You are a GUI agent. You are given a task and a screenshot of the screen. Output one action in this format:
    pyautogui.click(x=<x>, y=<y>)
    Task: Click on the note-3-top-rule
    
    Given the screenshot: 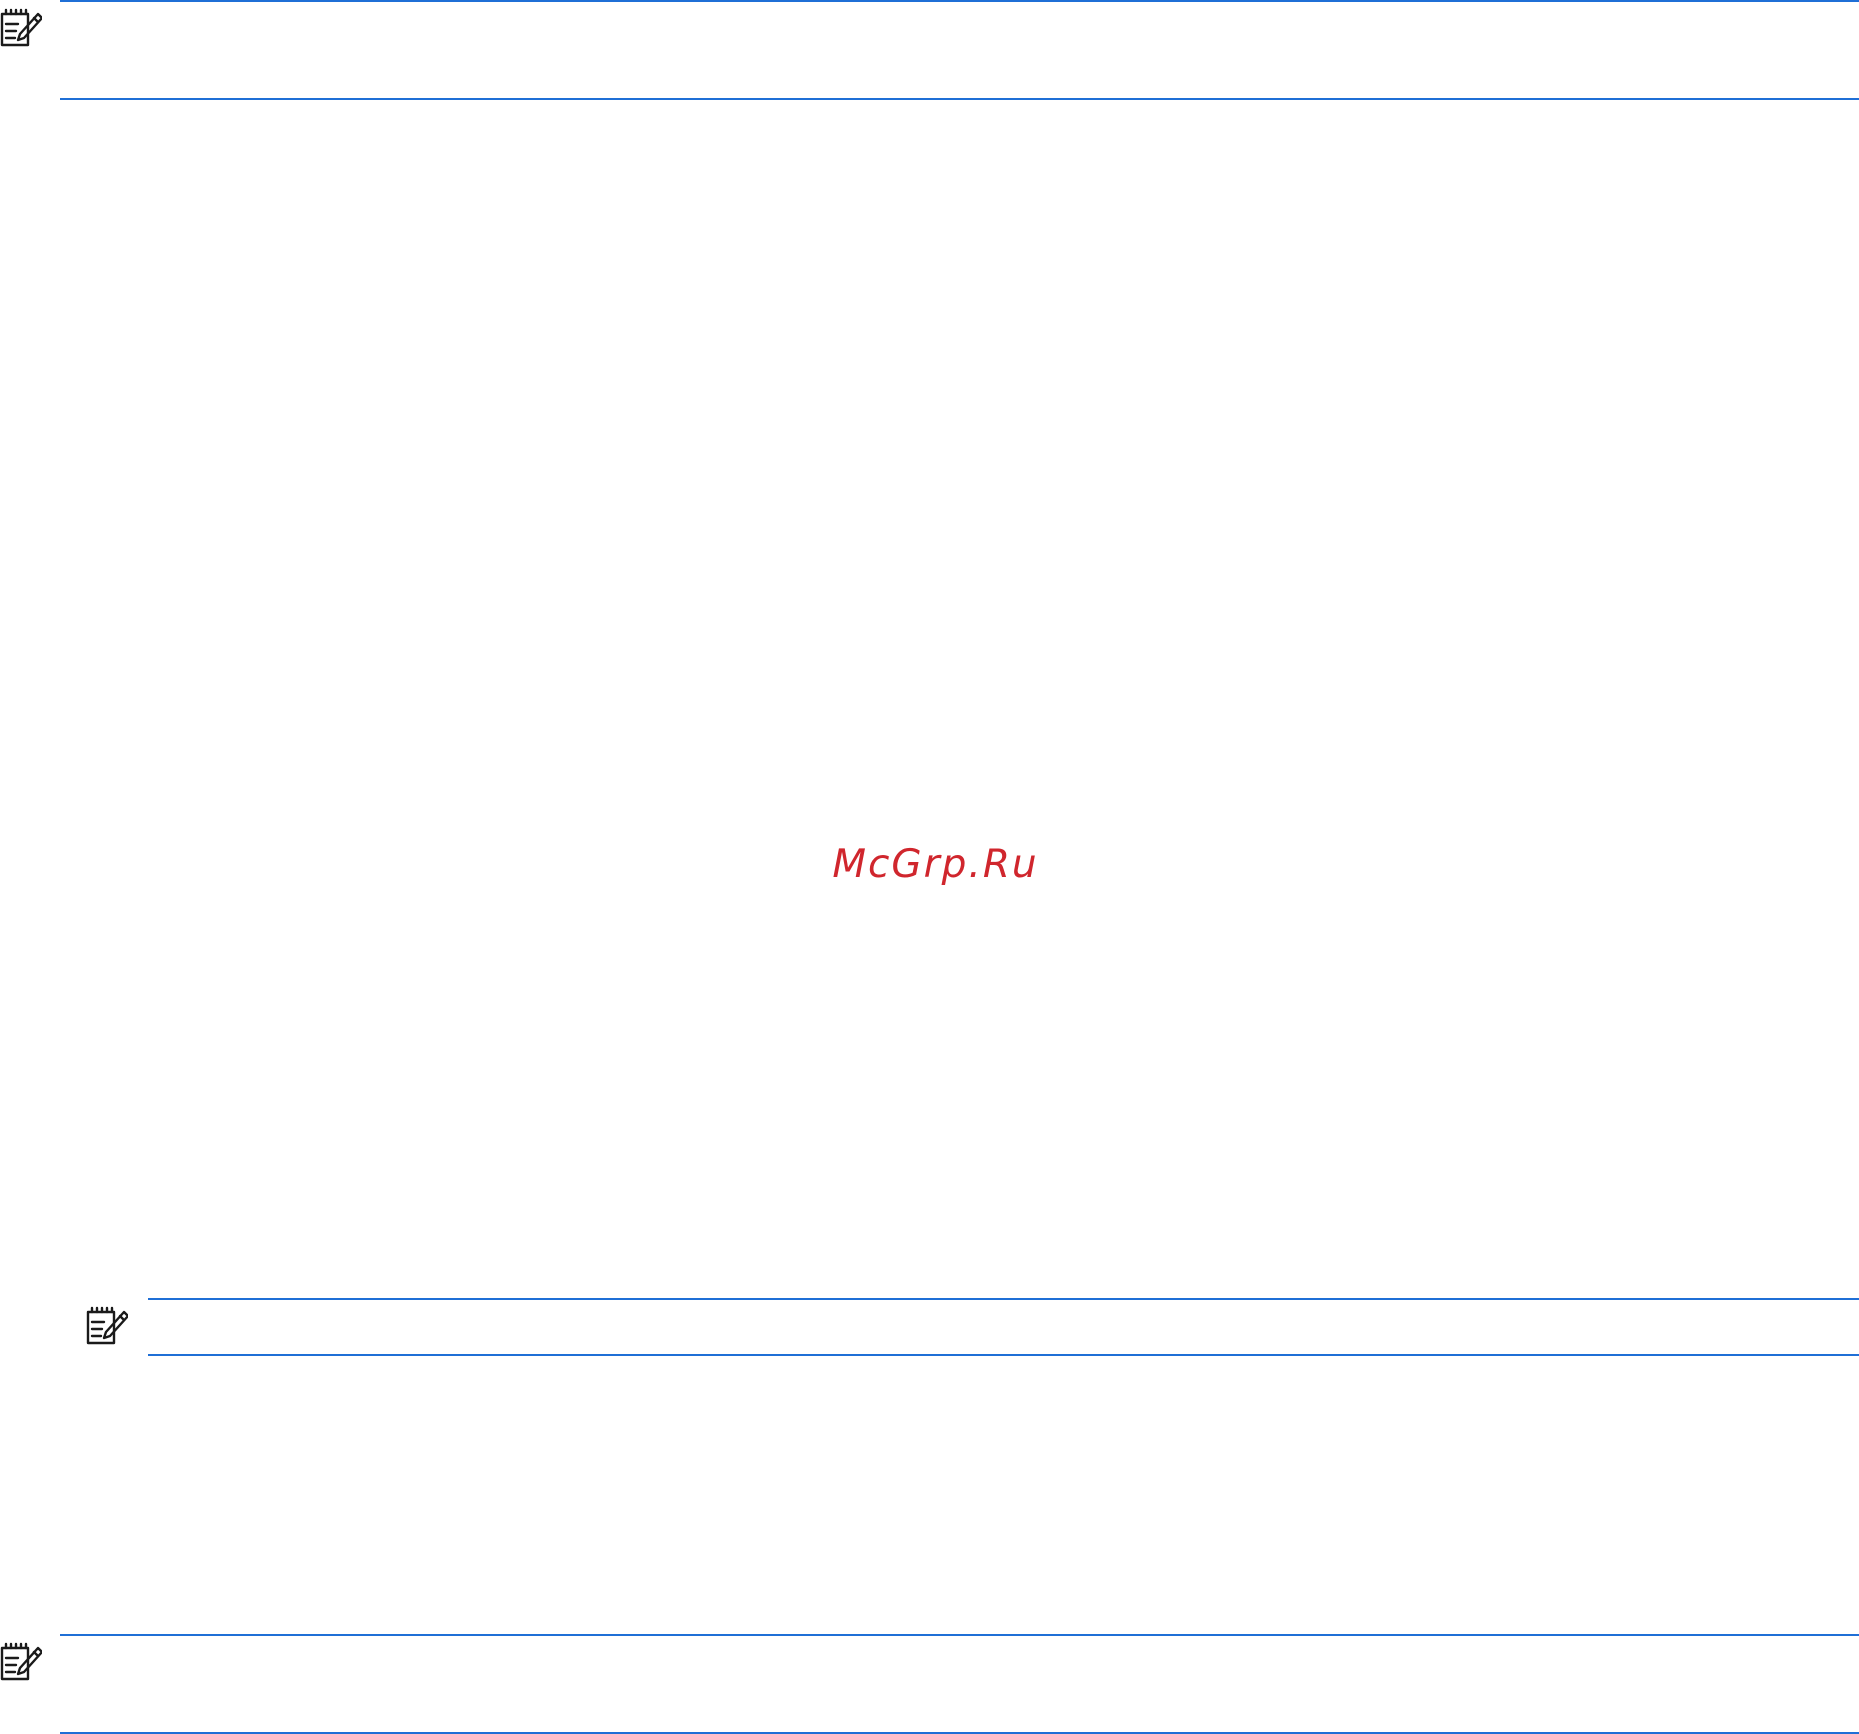 What is the action you would take?
    pyautogui.click(x=959, y=1635)
    